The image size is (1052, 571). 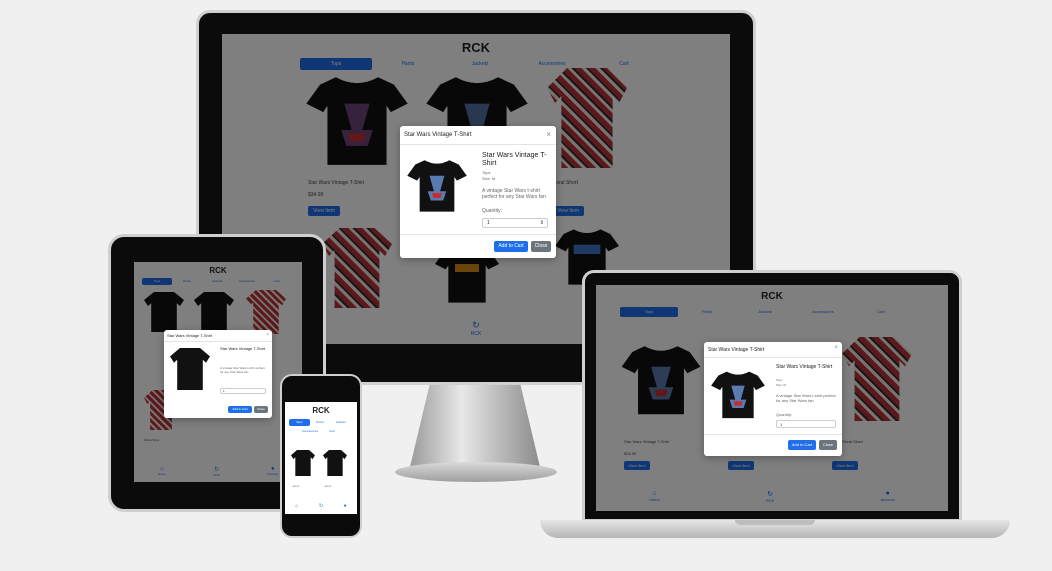 What do you see at coordinates (299, 422) in the screenshot?
I see `tab-tops: Tops` at bounding box center [299, 422].